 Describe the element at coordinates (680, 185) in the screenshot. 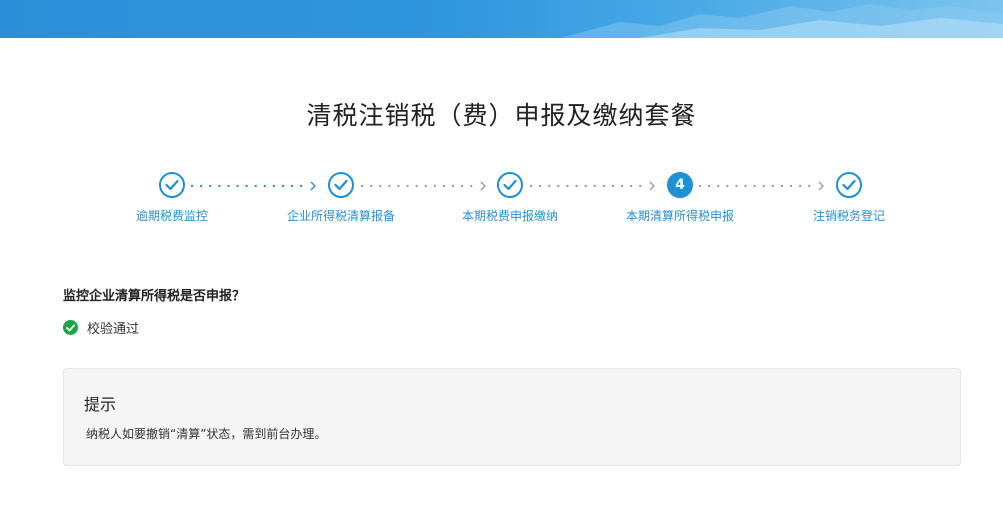

I see `step-number-badge: 4` at that location.